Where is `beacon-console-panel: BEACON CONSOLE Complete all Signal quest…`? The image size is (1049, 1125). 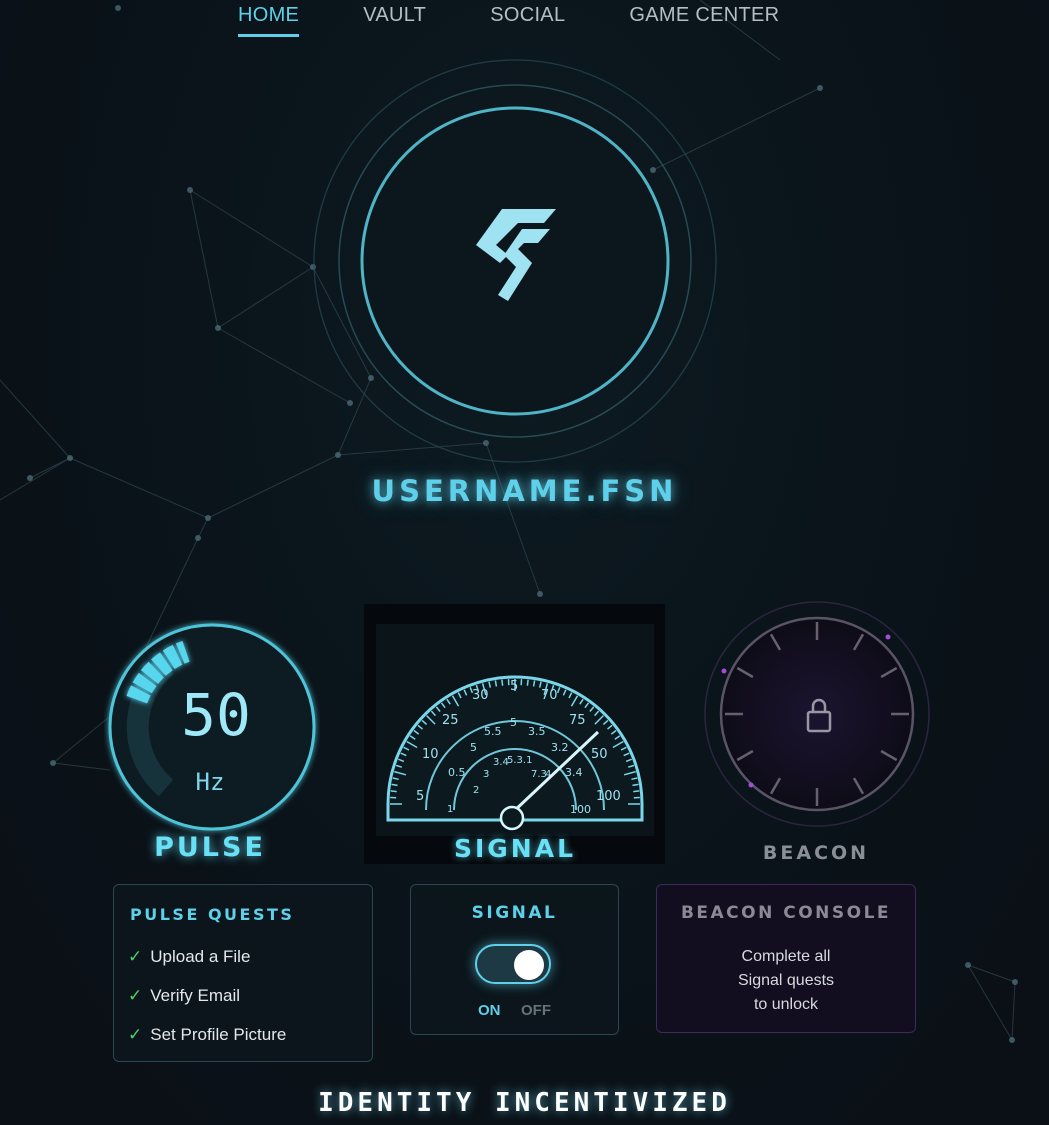
beacon-console-panel: BEACON CONSOLE Complete all Signal quest… is located at coordinates (786, 958).